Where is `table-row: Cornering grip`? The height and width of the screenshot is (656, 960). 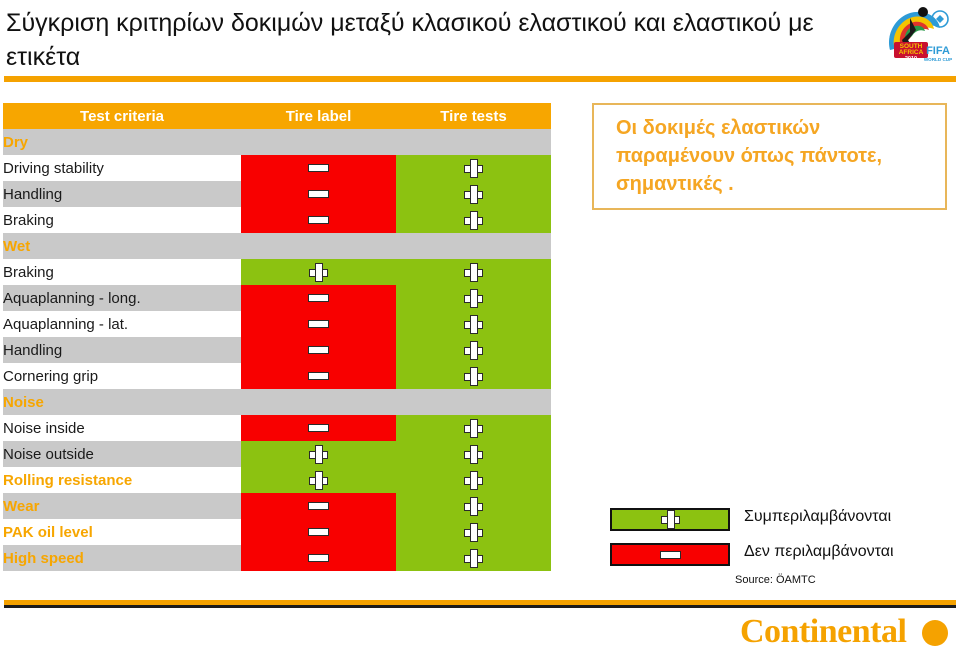 table-row: Cornering grip is located at coordinates (277, 376).